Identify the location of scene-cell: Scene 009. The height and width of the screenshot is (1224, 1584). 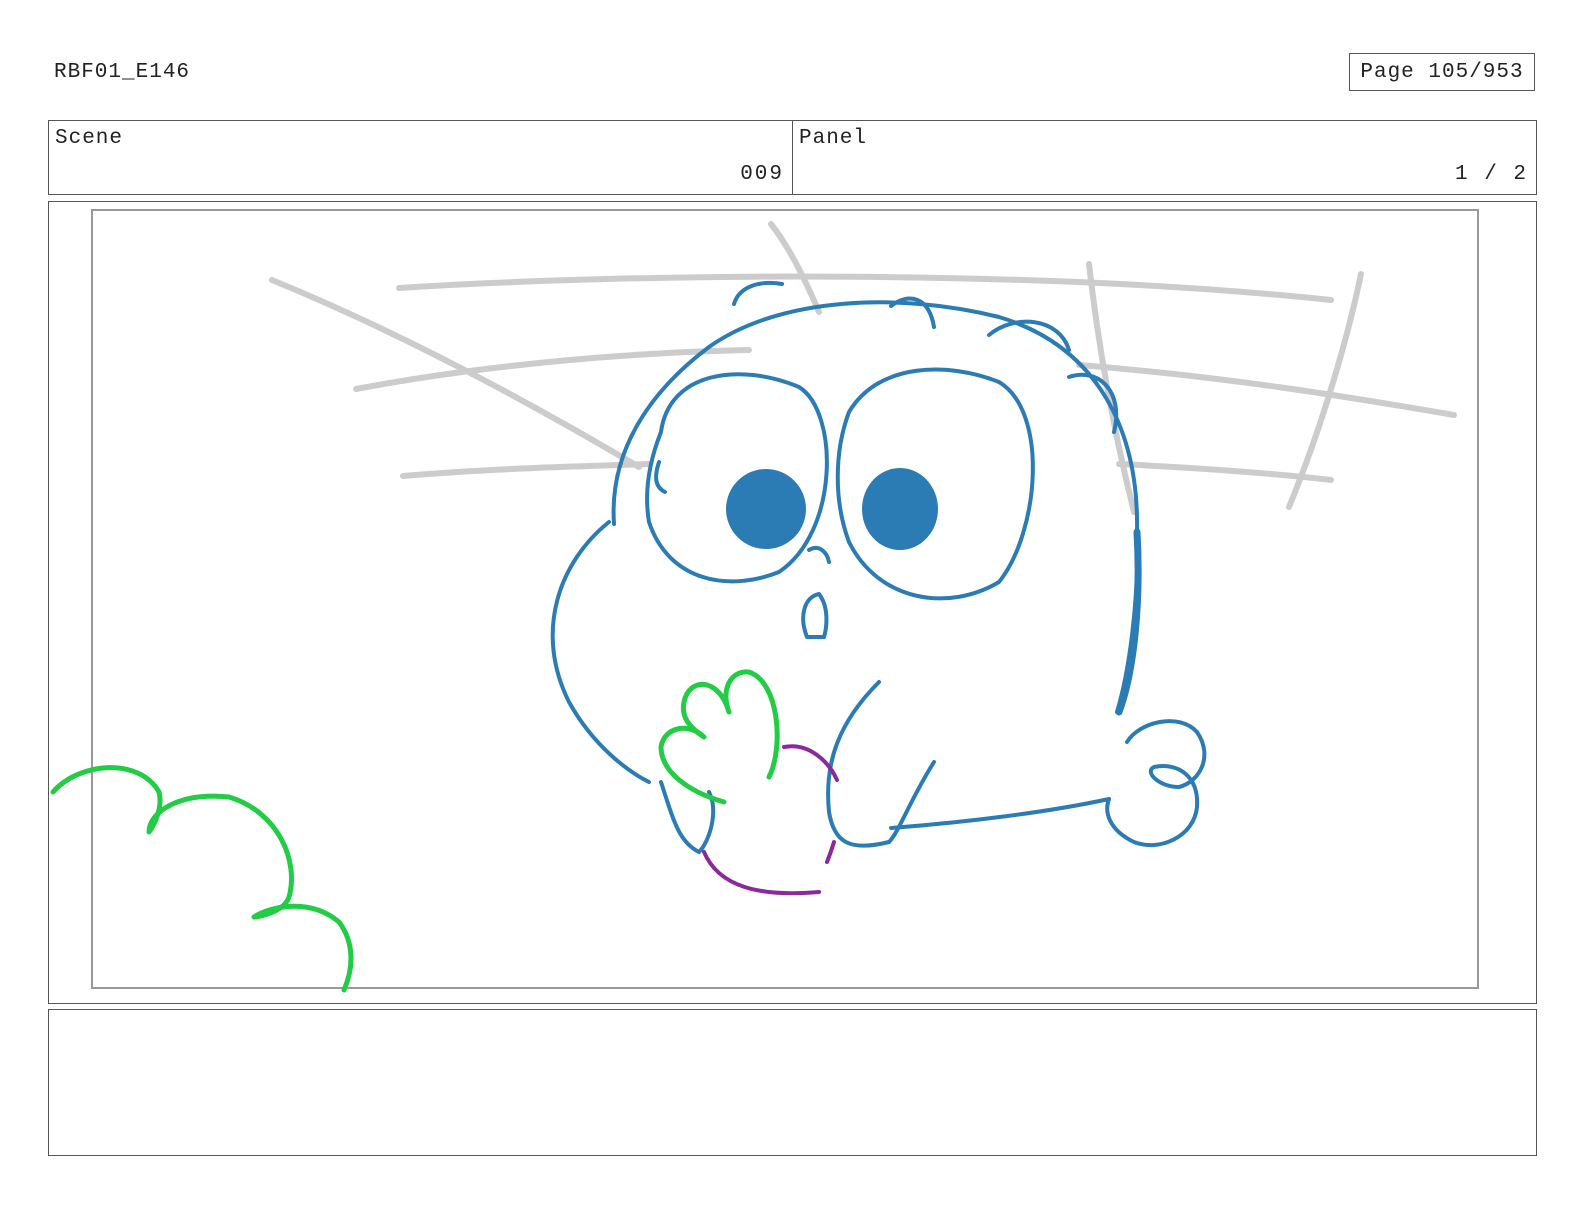
(420, 157).